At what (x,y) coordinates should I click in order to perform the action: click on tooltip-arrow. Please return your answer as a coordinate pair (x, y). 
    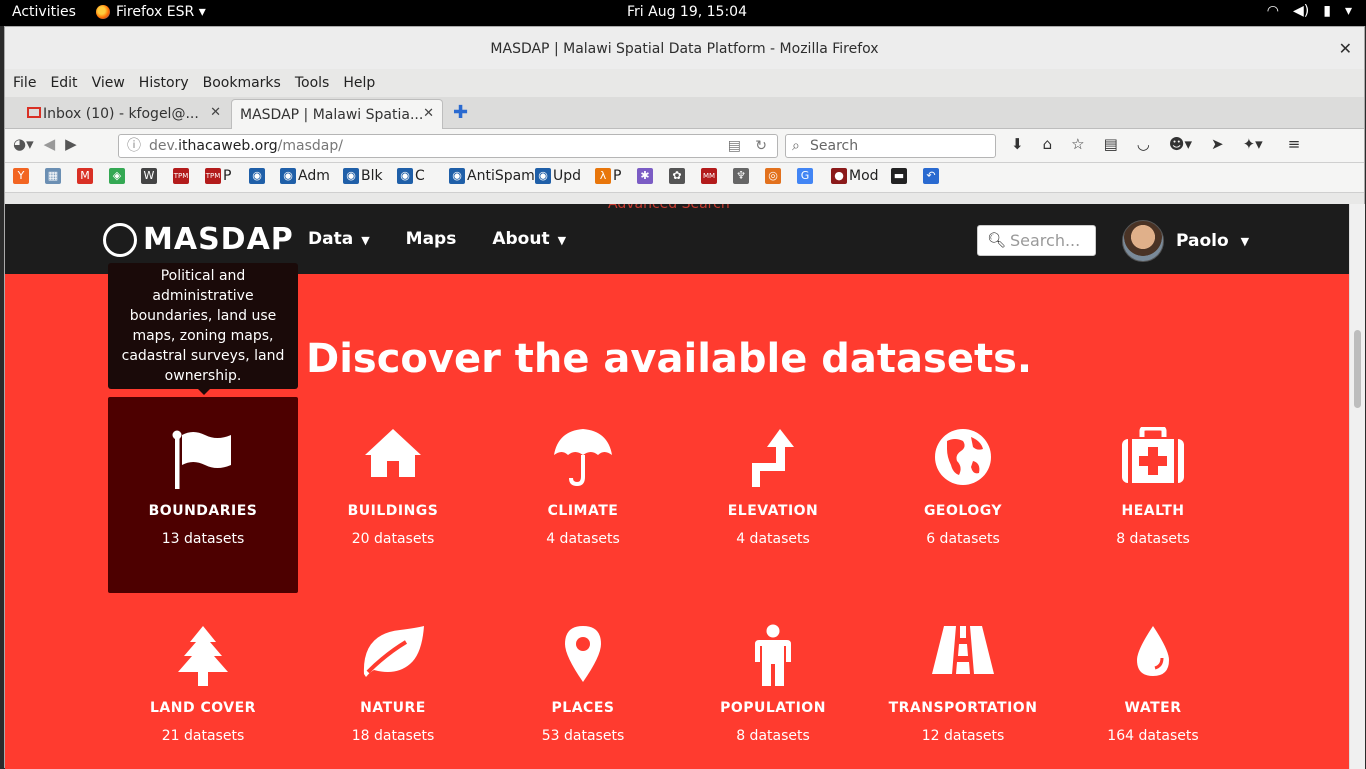
    Looking at the image, I should click on (204, 392).